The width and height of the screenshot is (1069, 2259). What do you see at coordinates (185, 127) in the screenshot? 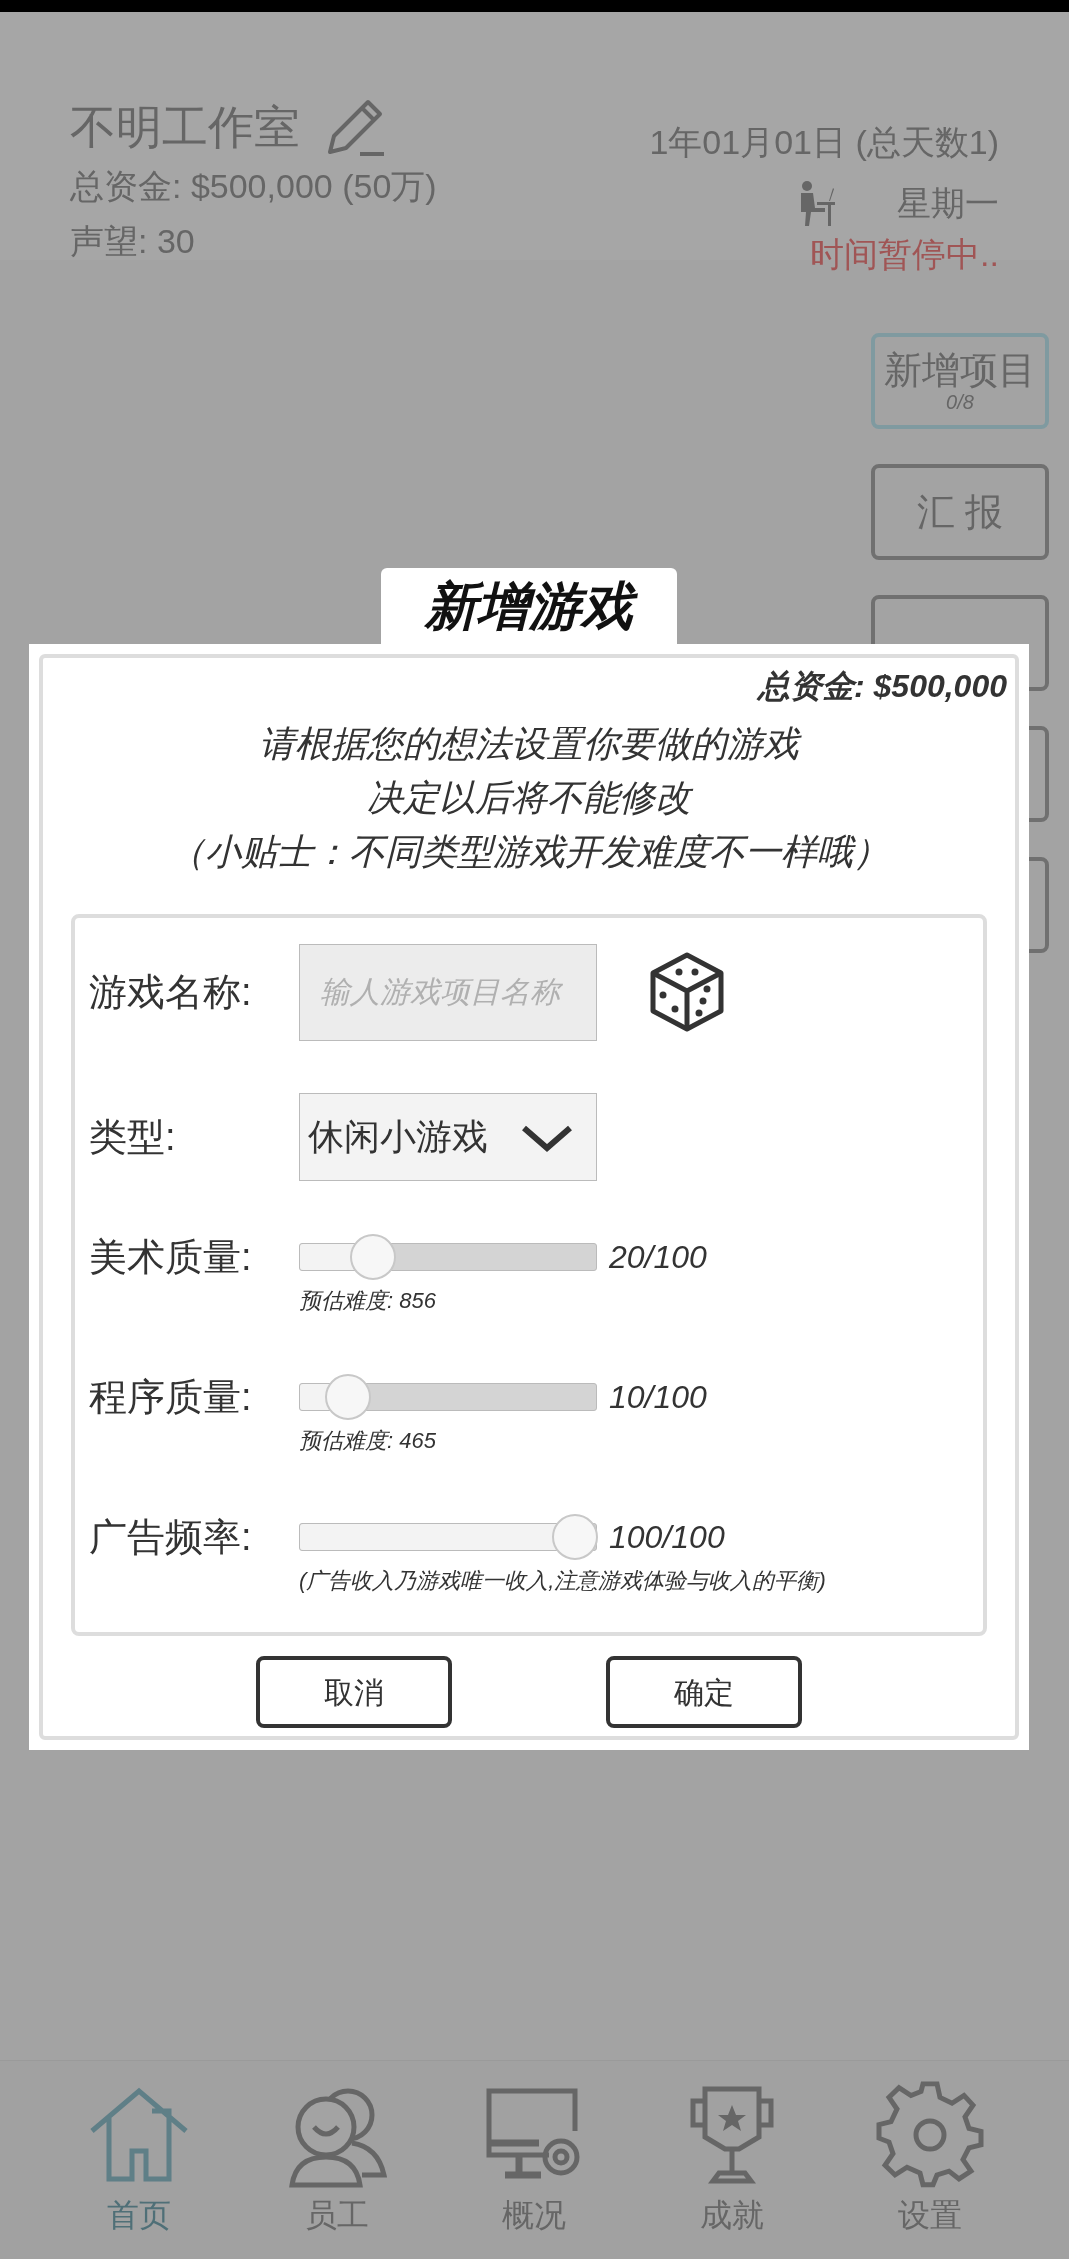
I see `studio-name: 不明工作室` at bounding box center [185, 127].